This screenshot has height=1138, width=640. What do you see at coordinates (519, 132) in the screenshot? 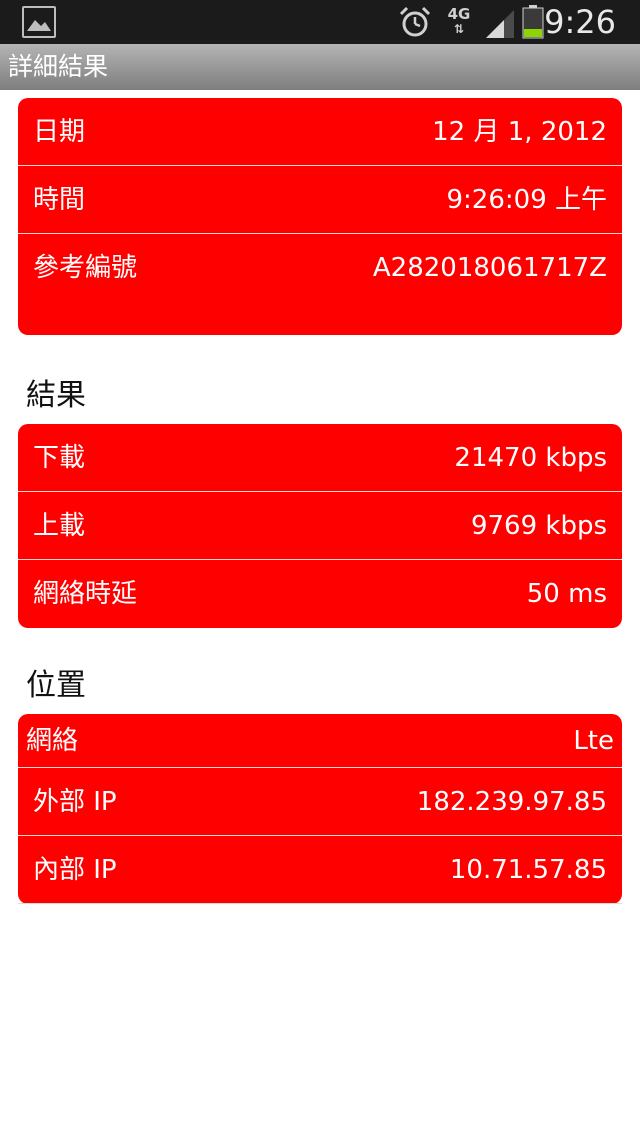
I see `date-value: 12 月 1, 2012` at bounding box center [519, 132].